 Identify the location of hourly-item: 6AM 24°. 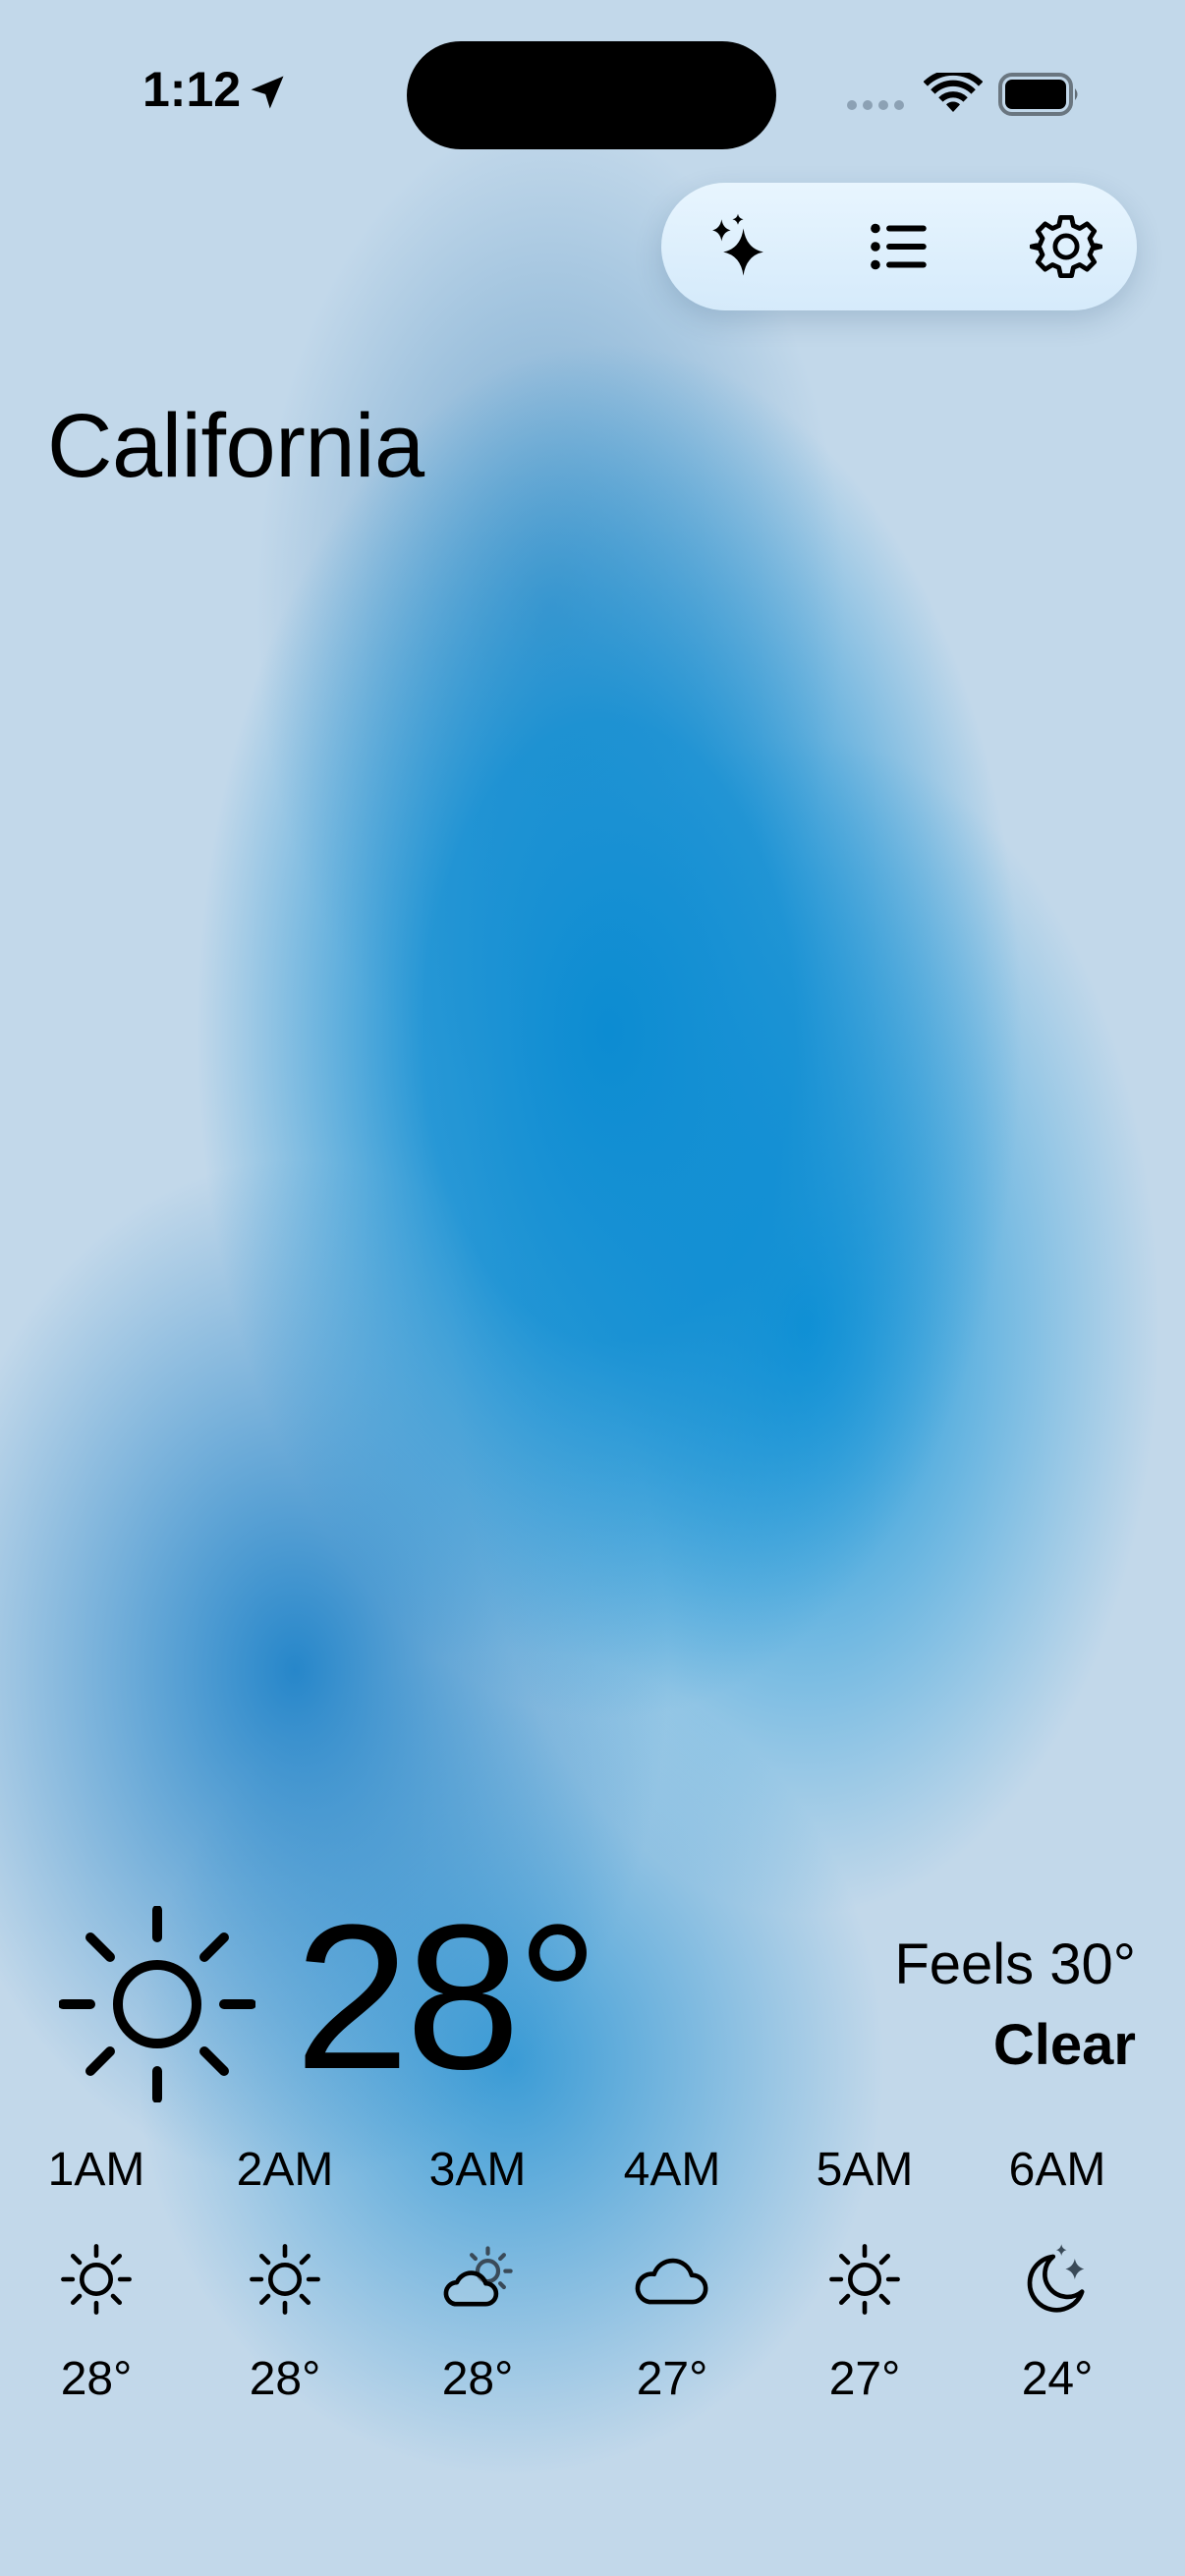
(1057, 2269).